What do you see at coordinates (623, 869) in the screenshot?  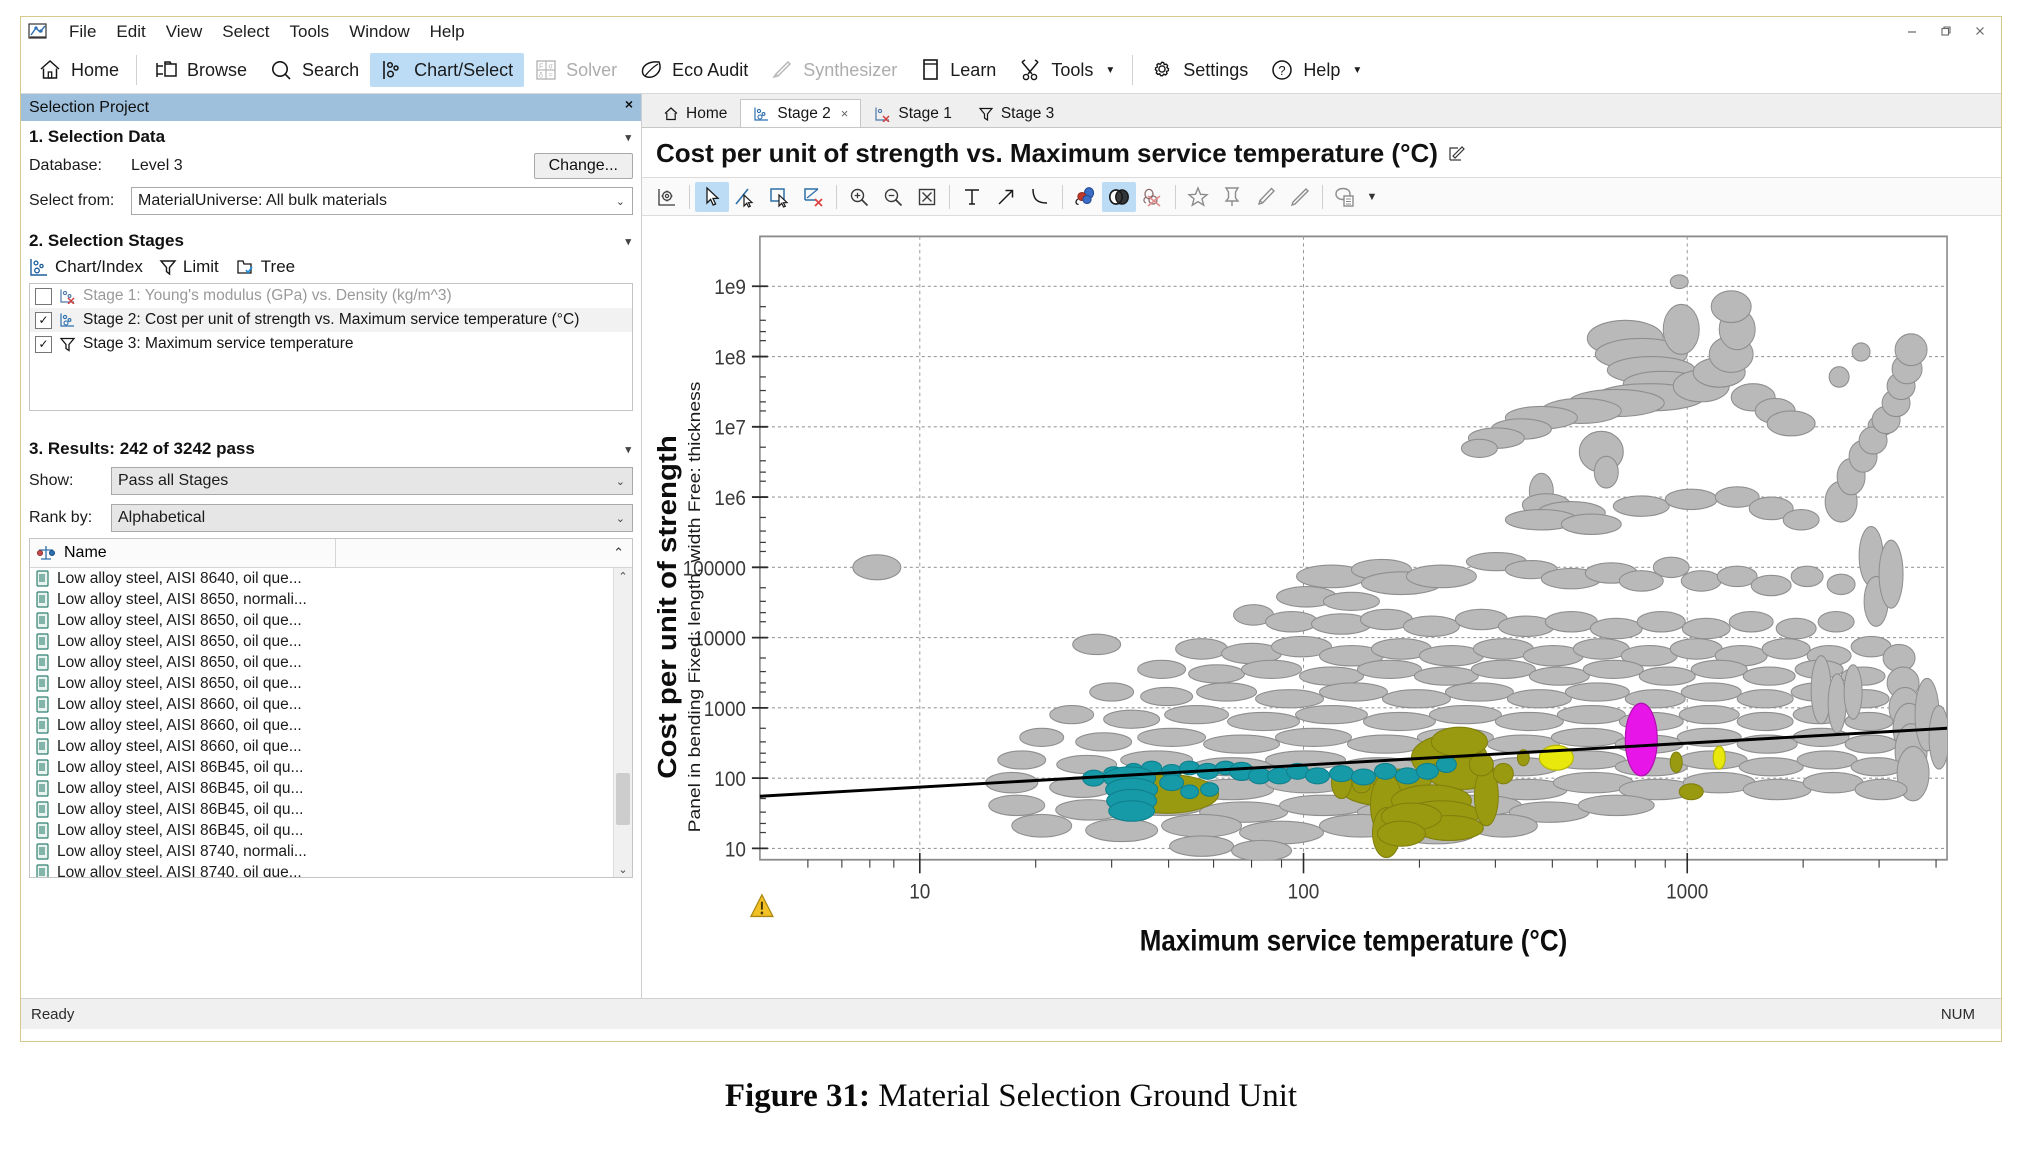 I see `scroll-down-arrow-icon: ⌄` at bounding box center [623, 869].